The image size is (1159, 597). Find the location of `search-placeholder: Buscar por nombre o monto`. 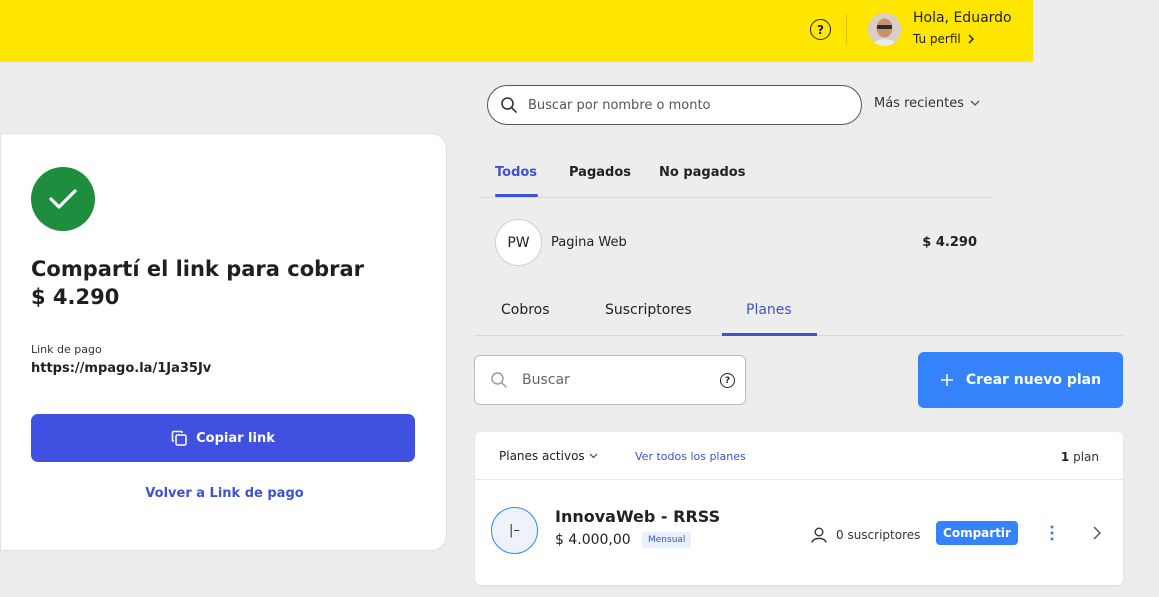

search-placeholder: Buscar por nombre o monto is located at coordinates (619, 105).